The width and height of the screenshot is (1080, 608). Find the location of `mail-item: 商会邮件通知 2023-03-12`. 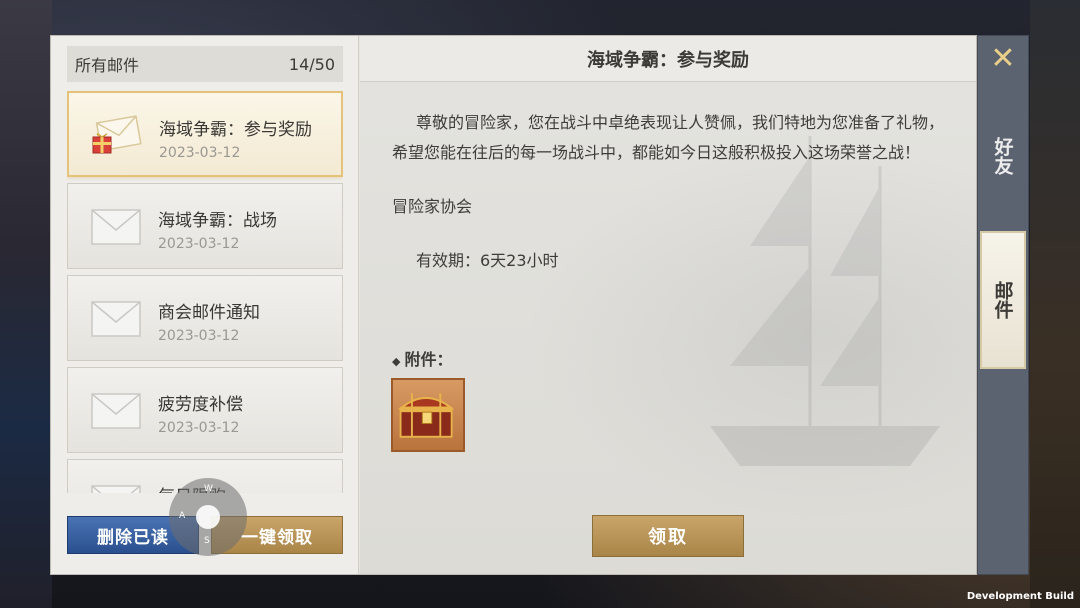

mail-item: 商会邮件通知 2023-03-12 is located at coordinates (205, 318).